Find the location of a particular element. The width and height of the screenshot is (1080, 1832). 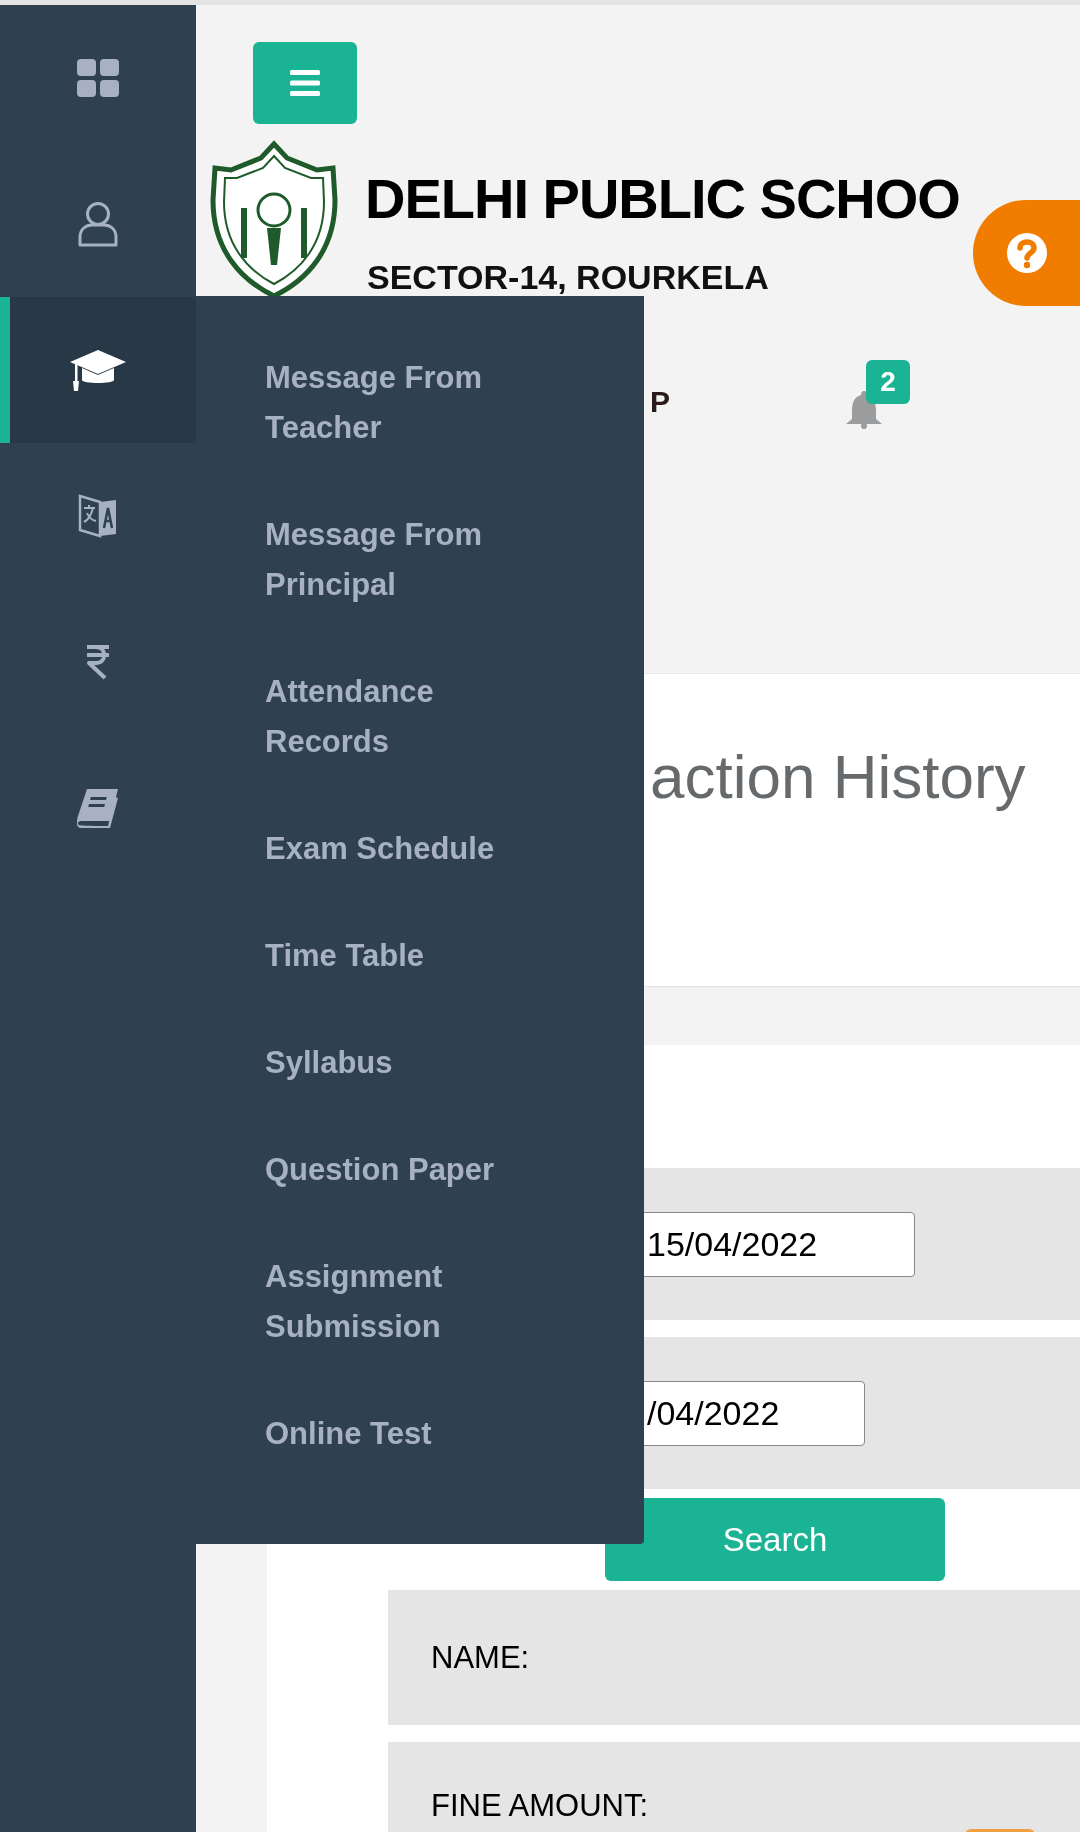

submenu-item: Online Test is located at coordinates (405, 1434).